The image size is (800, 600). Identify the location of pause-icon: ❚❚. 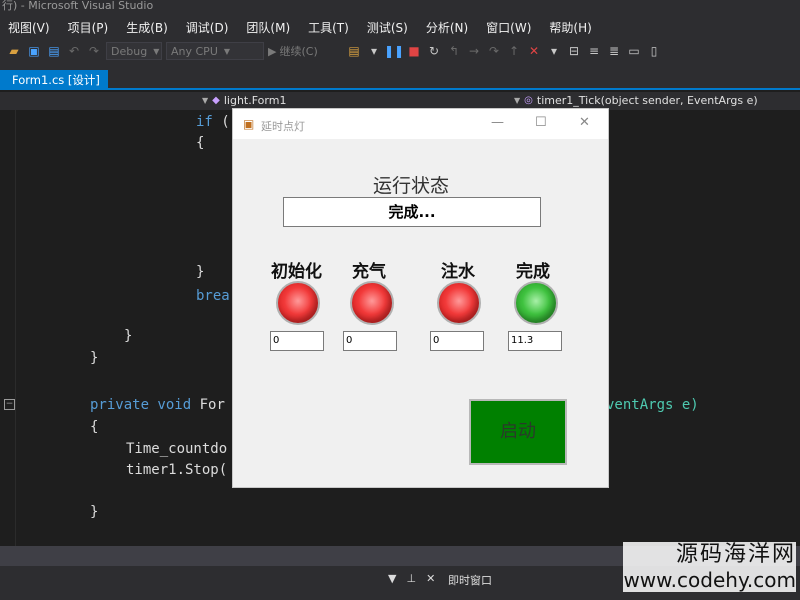
(394, 51).